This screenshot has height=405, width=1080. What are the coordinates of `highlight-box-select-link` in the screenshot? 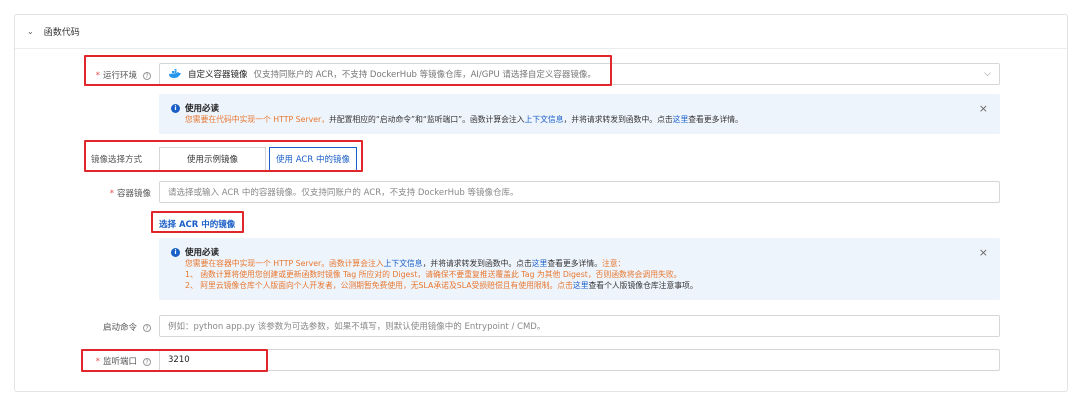 It's located at (197, 222).